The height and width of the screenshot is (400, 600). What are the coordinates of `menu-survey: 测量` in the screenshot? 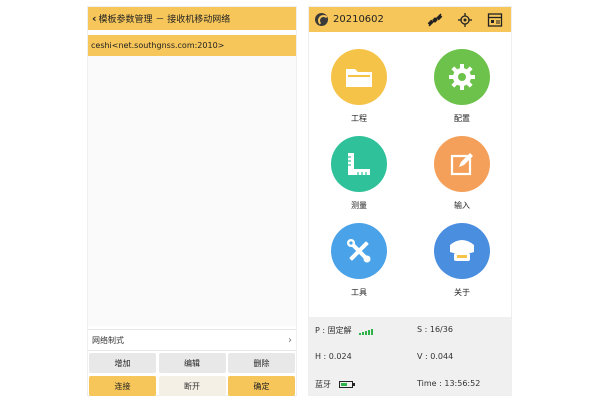 It's located at (359, 173).